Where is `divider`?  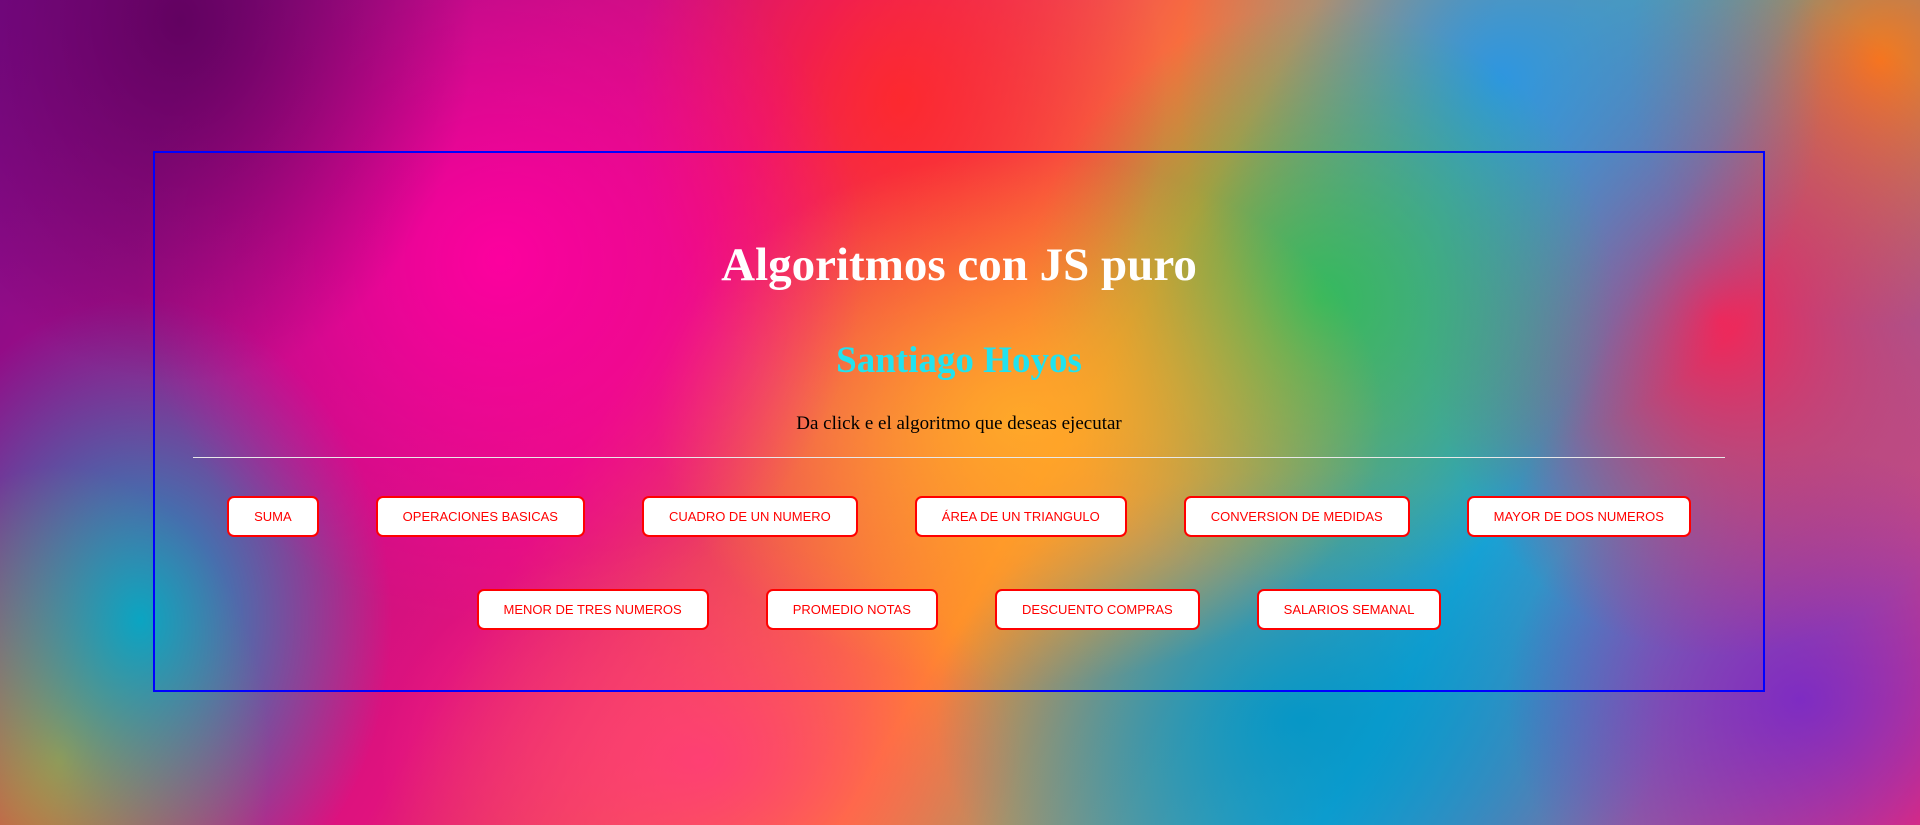
divider is located at coordinates (959, 457).